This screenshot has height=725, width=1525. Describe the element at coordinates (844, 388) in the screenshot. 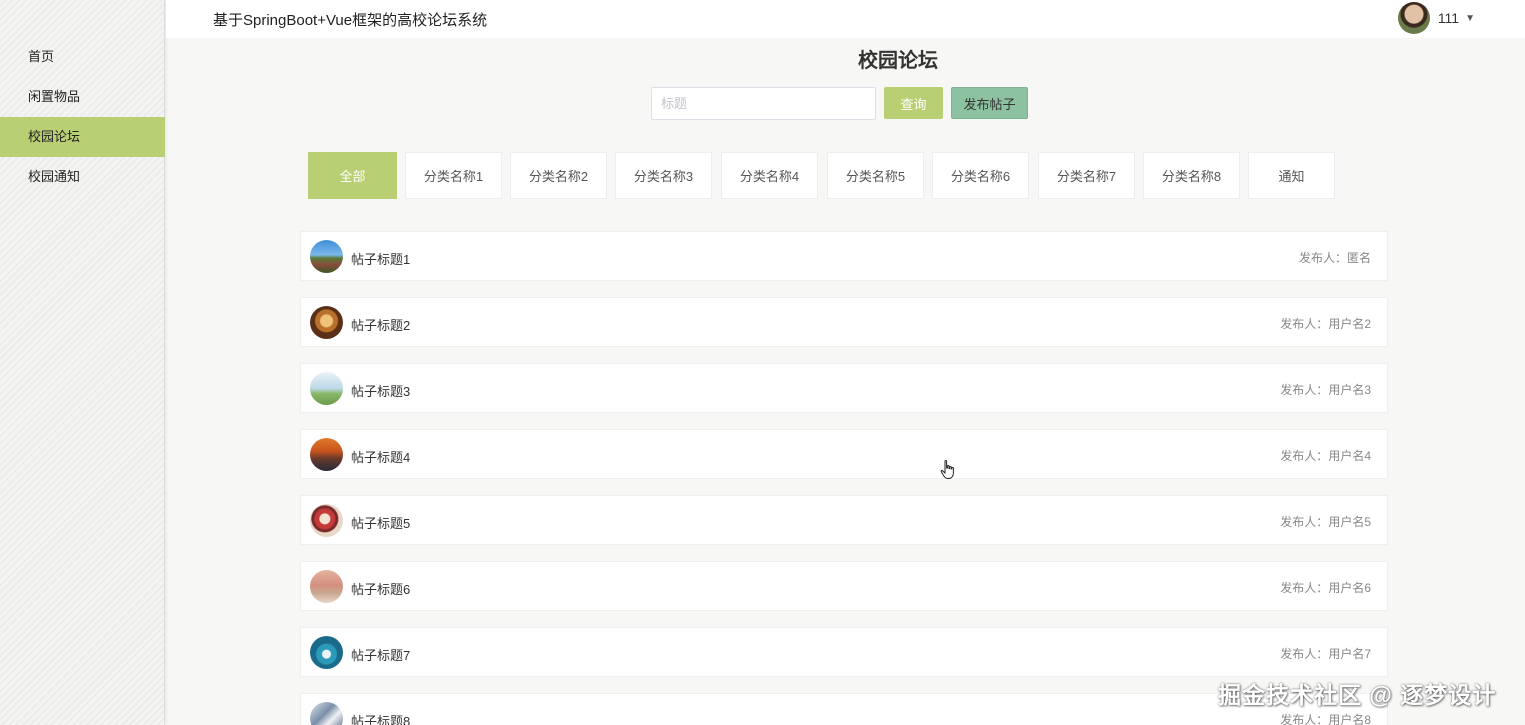

I see `post-row: 帖子标题3 发布人：用户名3` at that location.